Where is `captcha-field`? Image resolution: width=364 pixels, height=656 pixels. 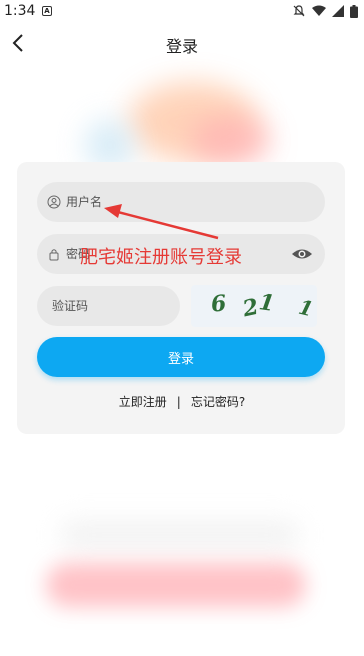
captcha-field is located at coordinates (119, 306).